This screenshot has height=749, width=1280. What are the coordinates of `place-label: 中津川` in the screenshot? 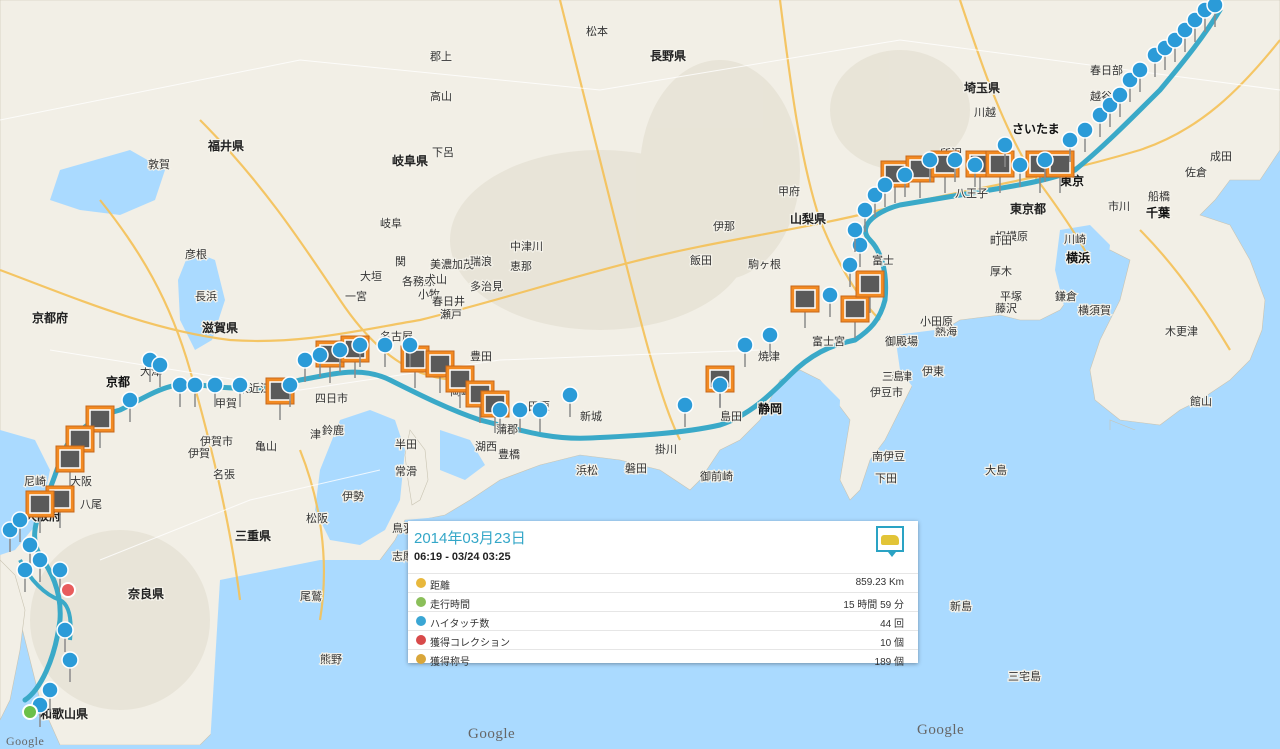 It's located at (526, 246).